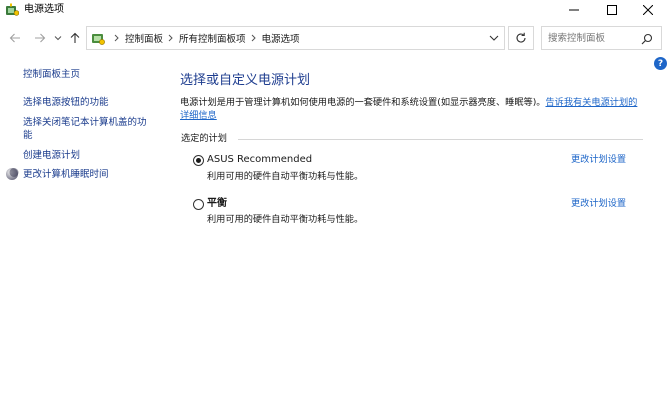 The image size is (667, 400). What do you see at coordinates (647, 39) in the screenshot?
I see `search-icon` at bounding box center [647, 39].